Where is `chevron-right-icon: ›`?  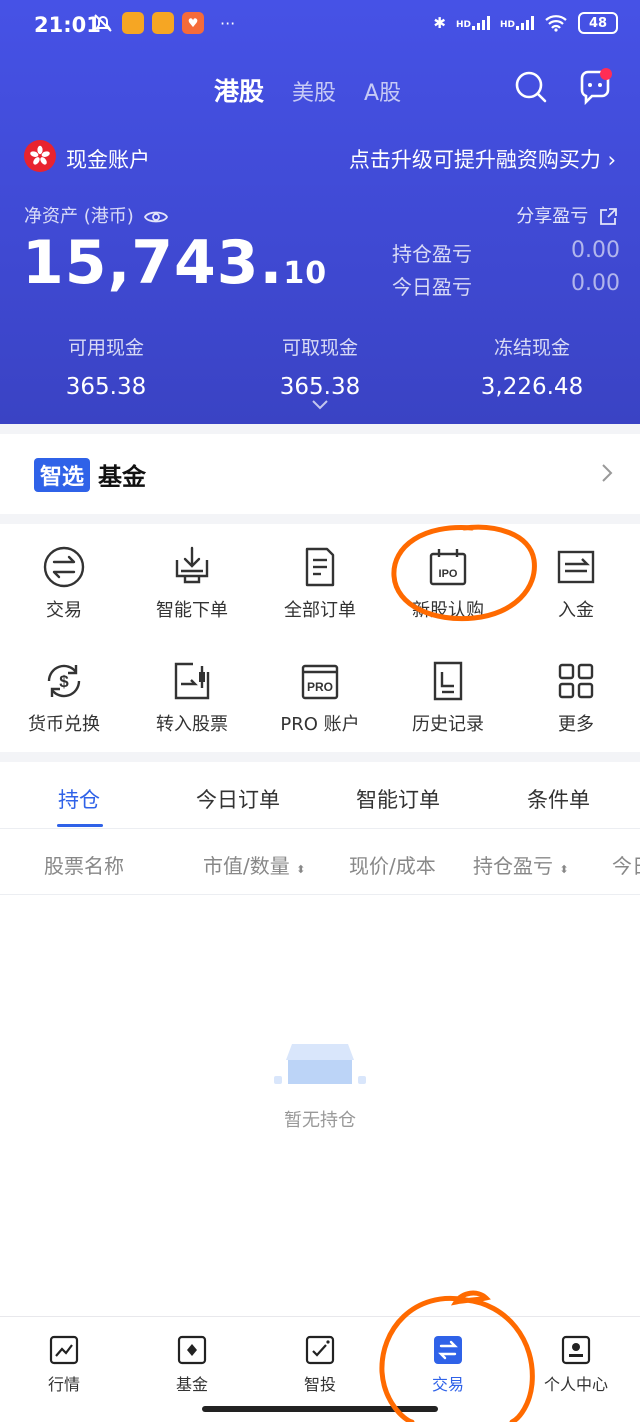 chevron-right-icon: › is located at coordinates (611, 160).